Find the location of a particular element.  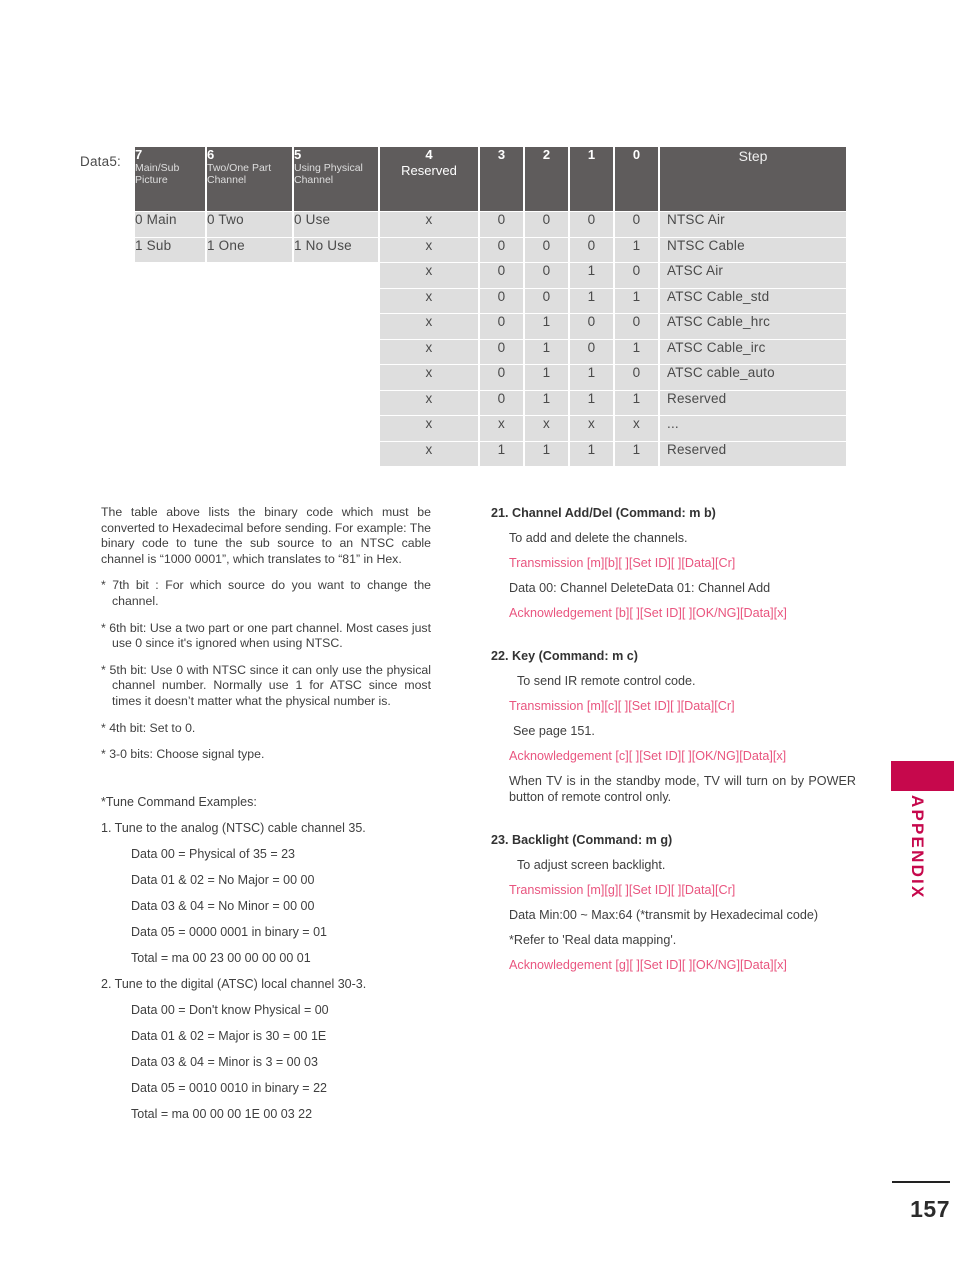

table-row: x 0 1 0 0 ATSC Cable_hrc is located at coordinates (490, 326).